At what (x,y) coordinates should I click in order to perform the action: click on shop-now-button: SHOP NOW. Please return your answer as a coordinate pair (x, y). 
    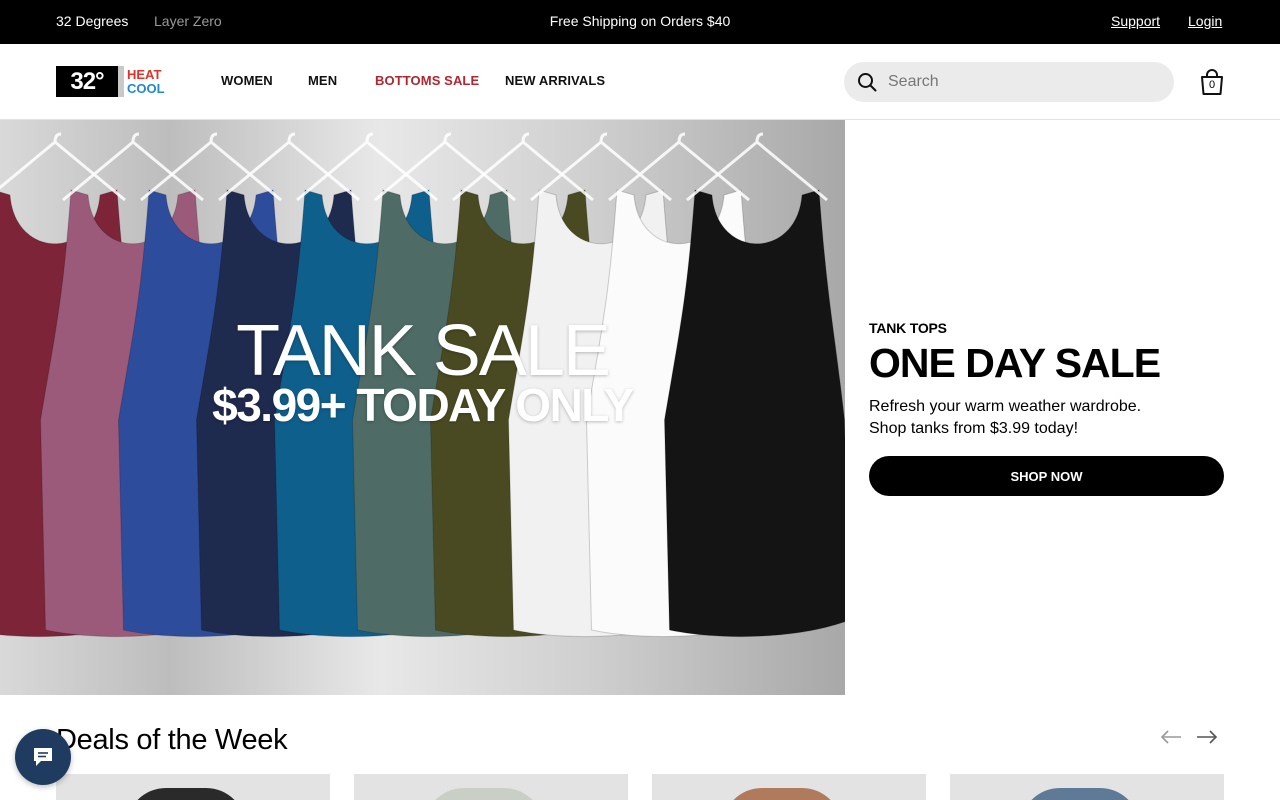
    Looking at the image, I should click on (1046, 476).